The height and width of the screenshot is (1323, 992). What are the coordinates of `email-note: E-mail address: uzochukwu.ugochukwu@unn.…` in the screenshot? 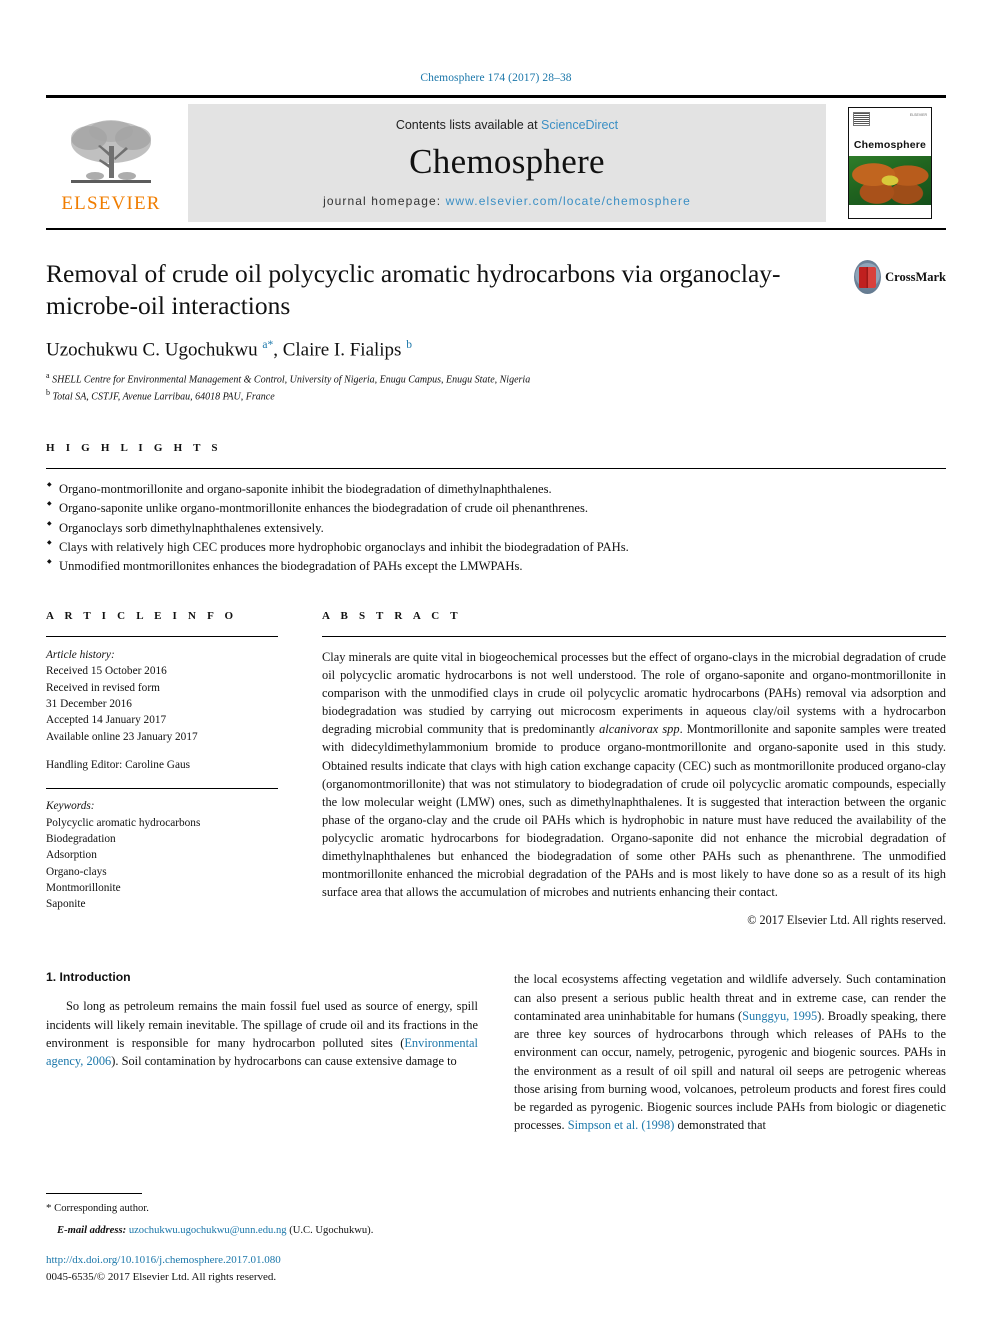 It's located at (256, 1231).